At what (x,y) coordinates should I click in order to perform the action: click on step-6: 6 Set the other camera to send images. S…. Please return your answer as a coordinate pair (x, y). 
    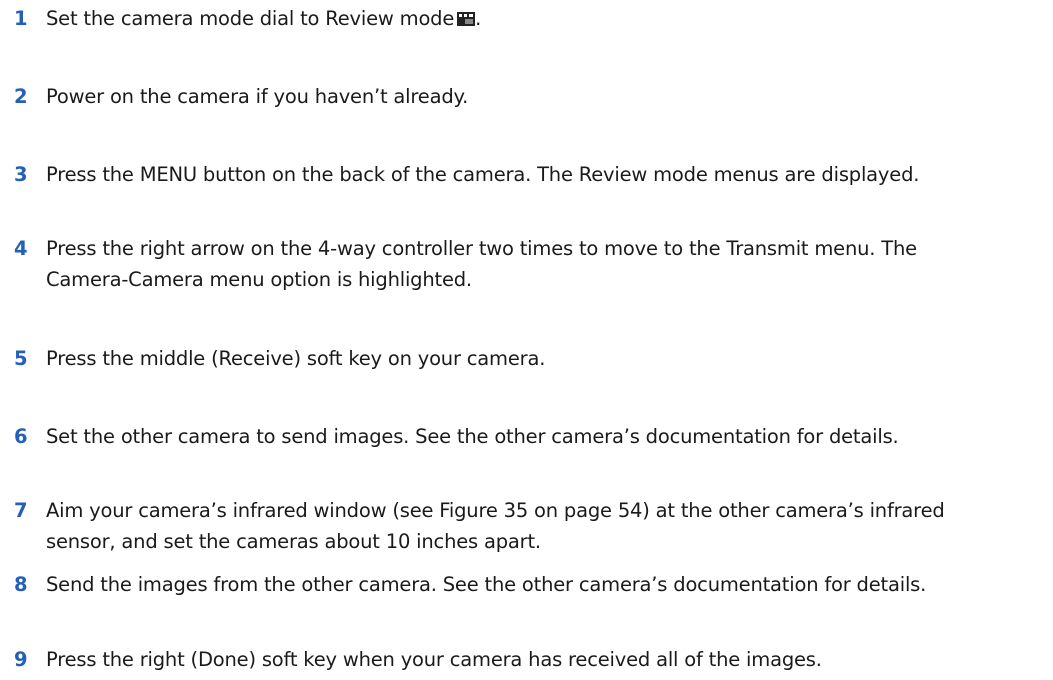
    Looking at the image, I should click on (529, 436).